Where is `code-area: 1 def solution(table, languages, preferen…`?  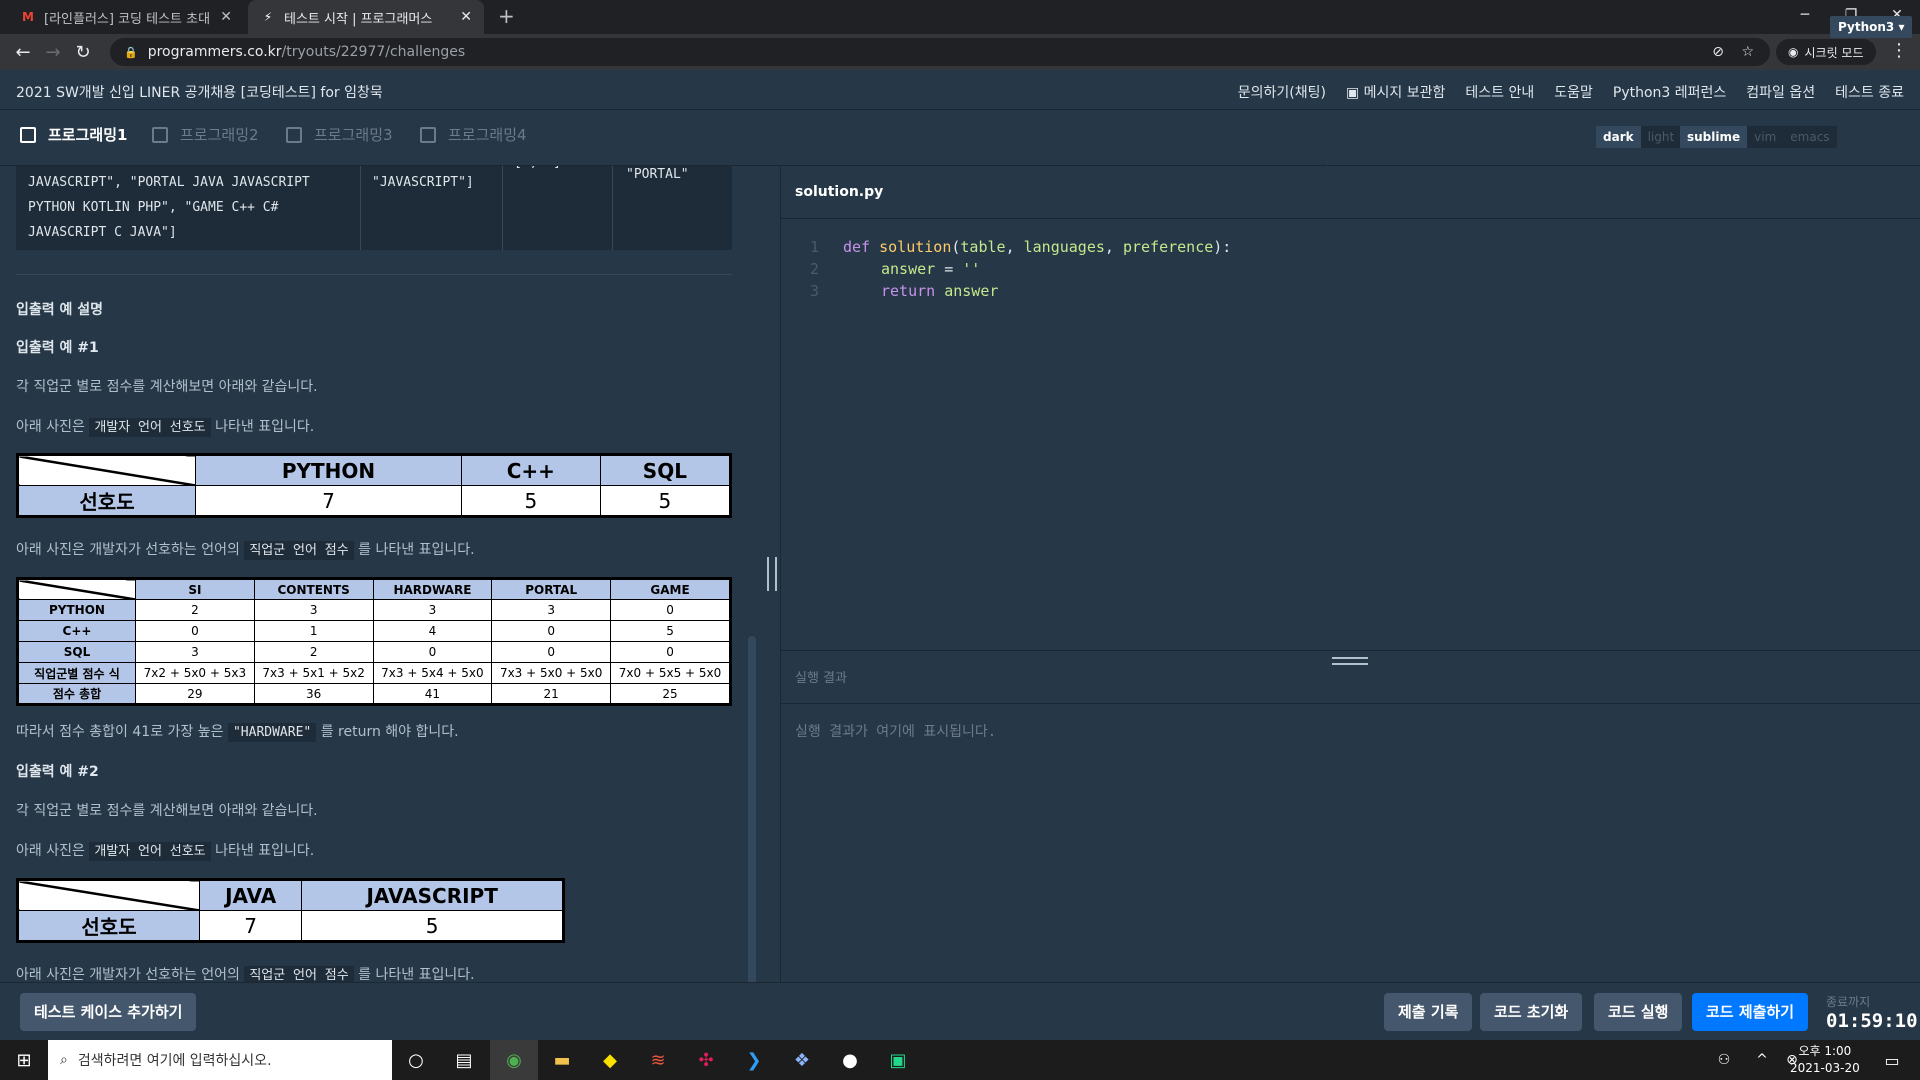 code-area: 1 def solution(table, languages, preferen… is located at coordinates (1006, 269).